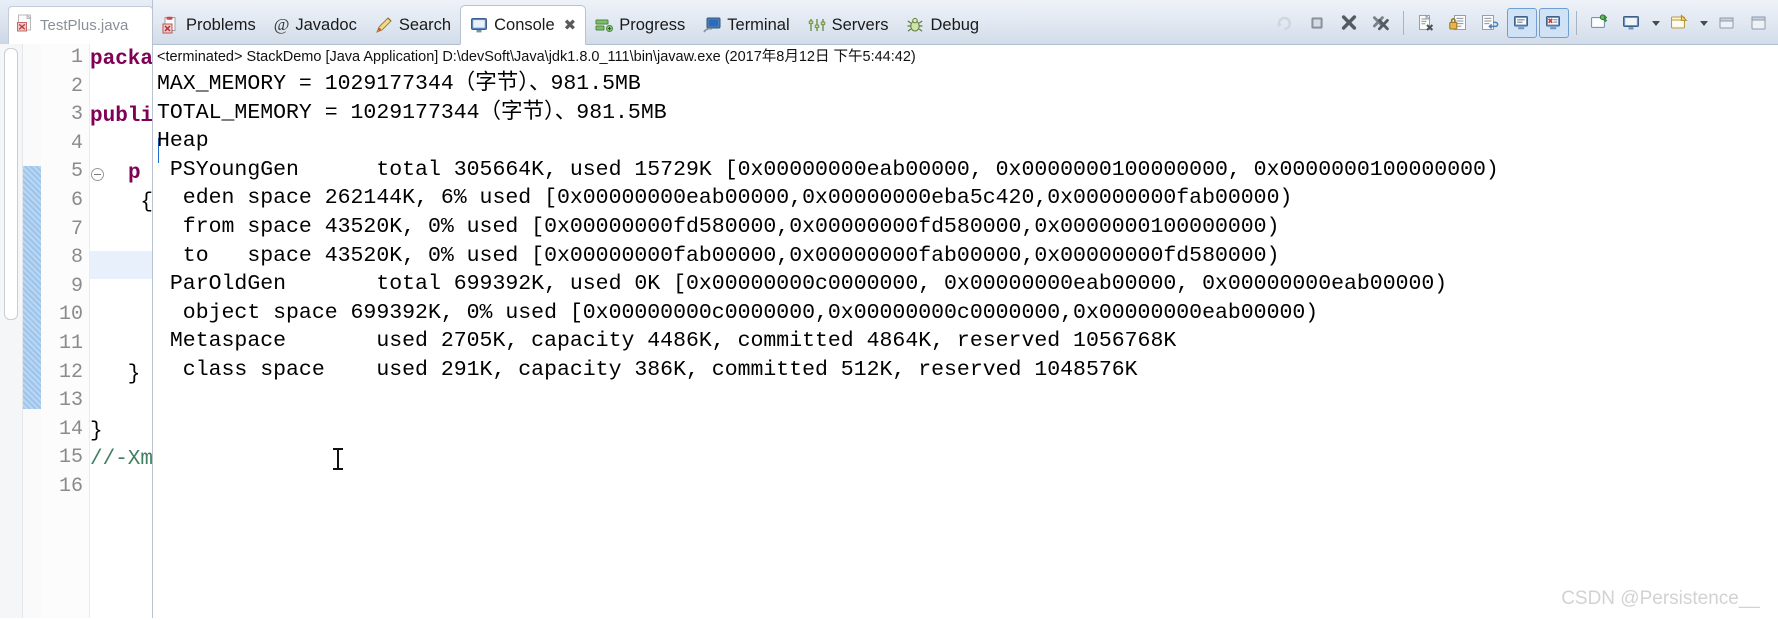  Describe the element at coordinates (1285, 23) in the screenshot. I see `rerun-icon` at that location.